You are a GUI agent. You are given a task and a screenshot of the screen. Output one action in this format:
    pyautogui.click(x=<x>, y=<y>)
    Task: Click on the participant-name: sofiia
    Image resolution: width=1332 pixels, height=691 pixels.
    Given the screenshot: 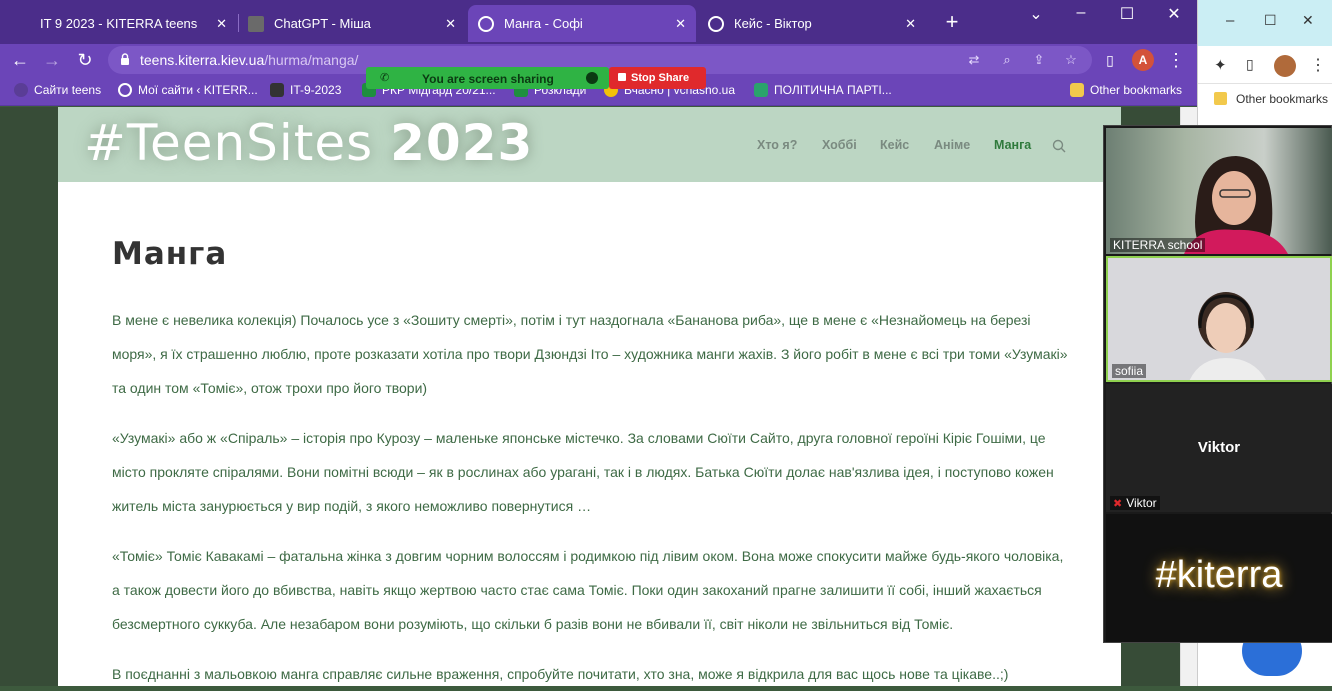 What is the action you would take?
    pyautogui.click(x=1129, y=371)
    